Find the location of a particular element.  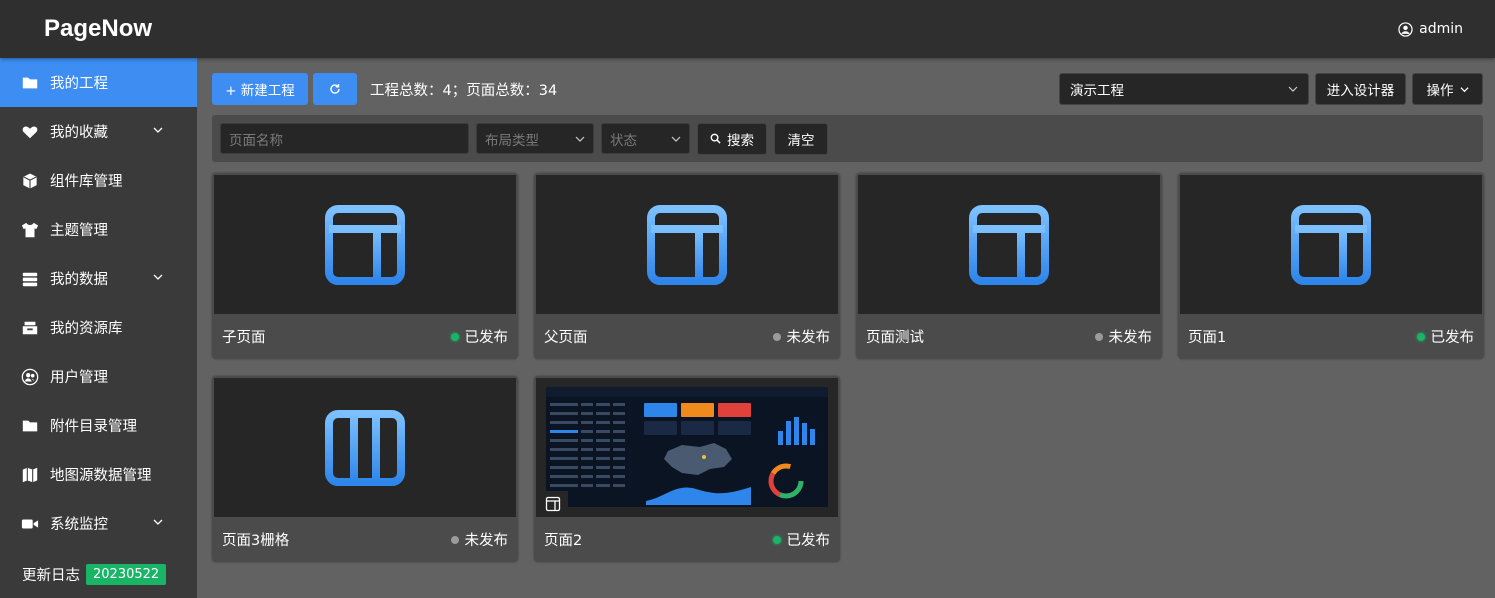

sidebar-item-resources: 我的资源库 is located at coordinates (98, 327).